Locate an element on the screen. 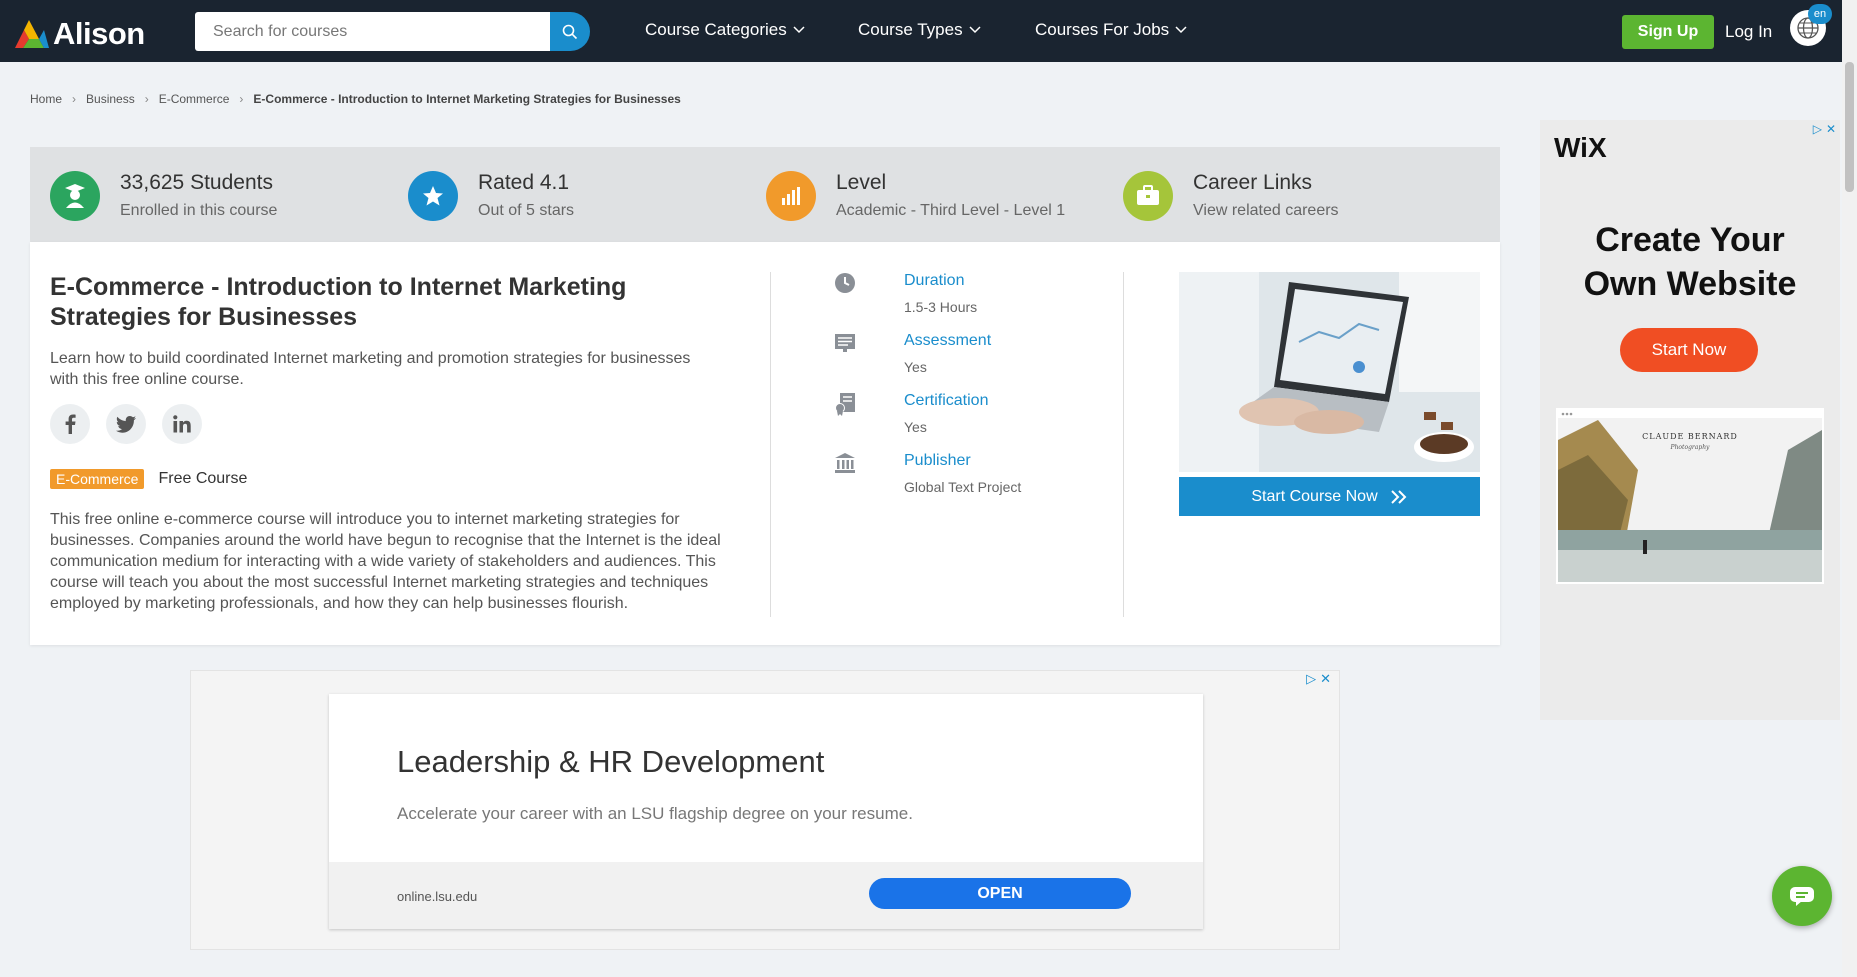 The height and width of the screenshot is (977, 1857). linkedin-share-button is located at coordinates (182, 424).